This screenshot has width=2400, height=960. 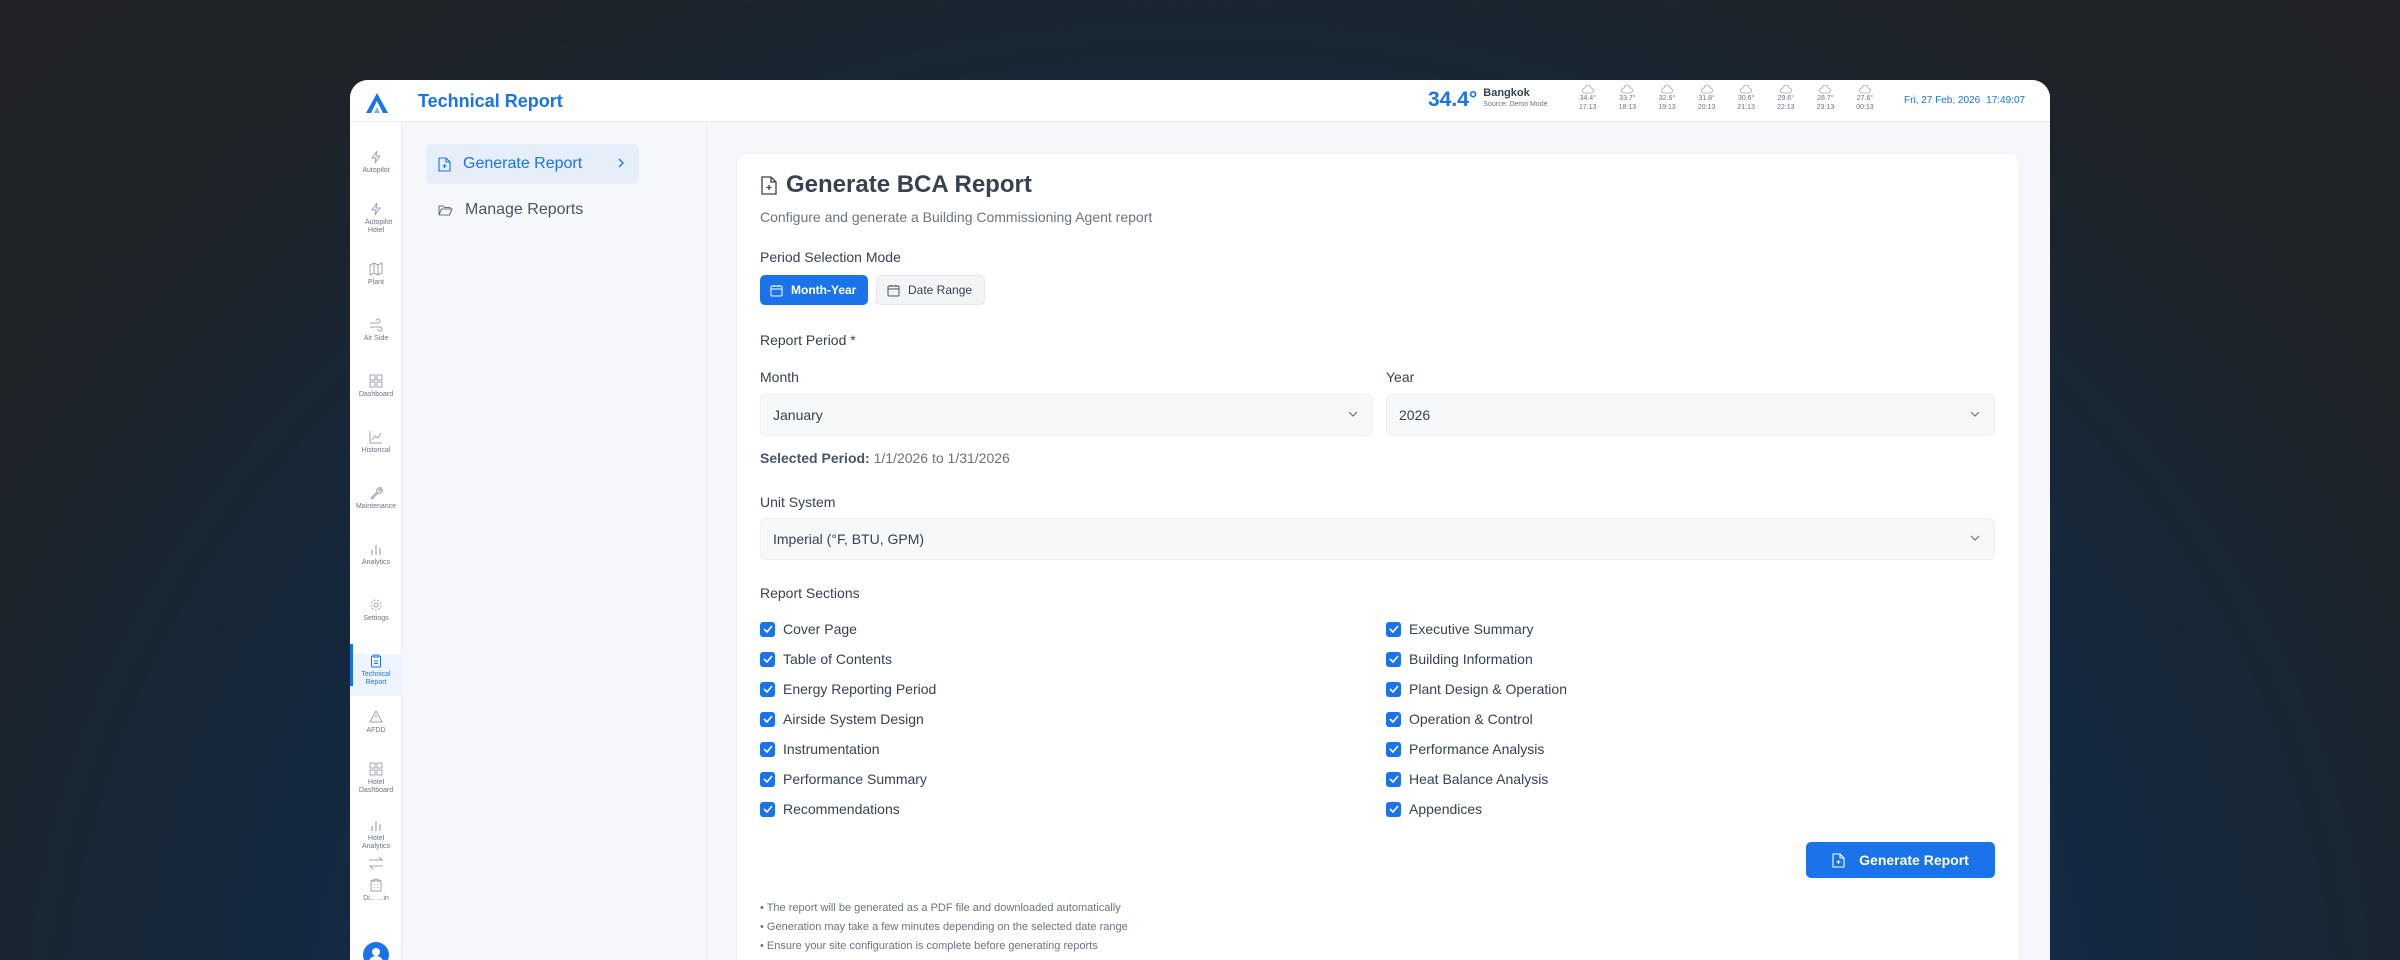 What do you see at coordinates (1471, 659) in the screenshot?
I see `section-label: Building Information` at bounding box center [1471, 659].